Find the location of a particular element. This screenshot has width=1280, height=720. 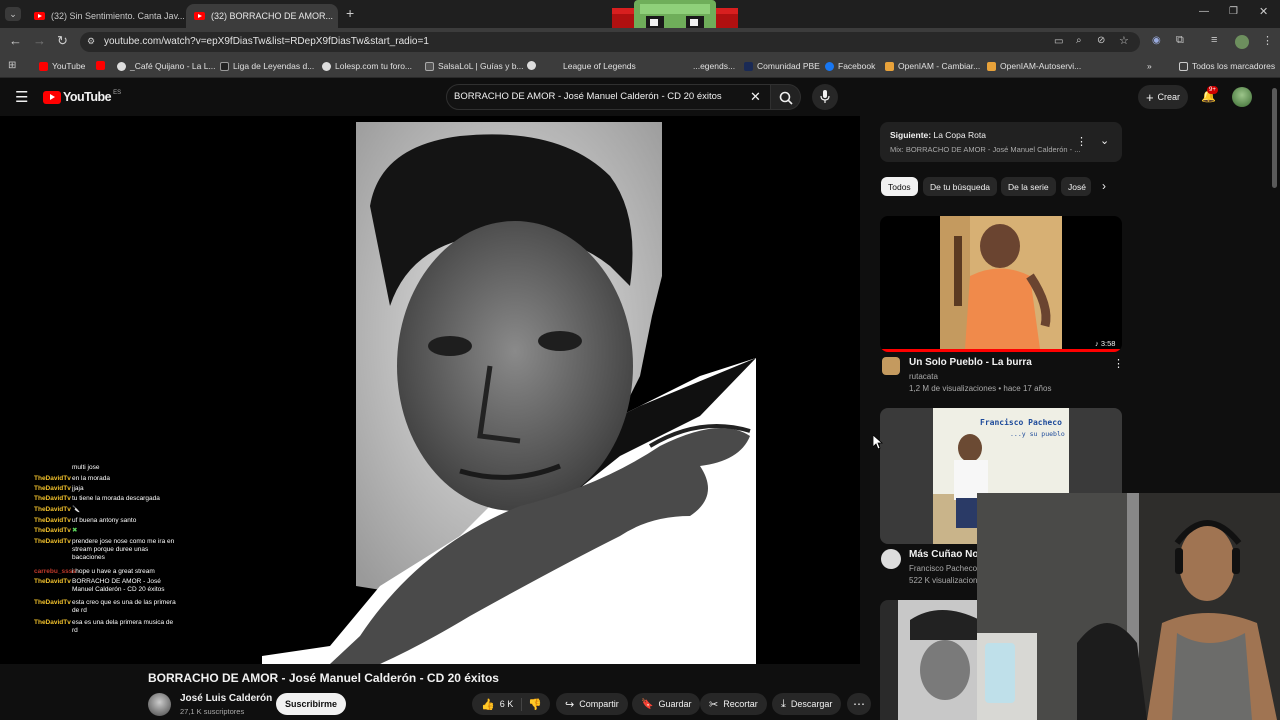

extension-icon: ◉ is located at coordinates (1156, 40).